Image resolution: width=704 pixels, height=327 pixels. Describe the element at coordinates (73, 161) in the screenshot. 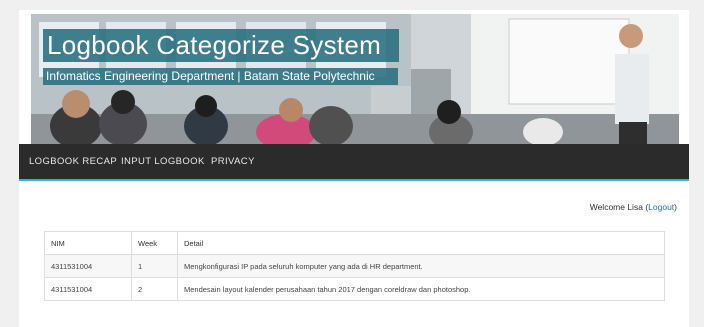

I see `nav-item-logbook-recap: LOGBOOK RECAP` at that location.